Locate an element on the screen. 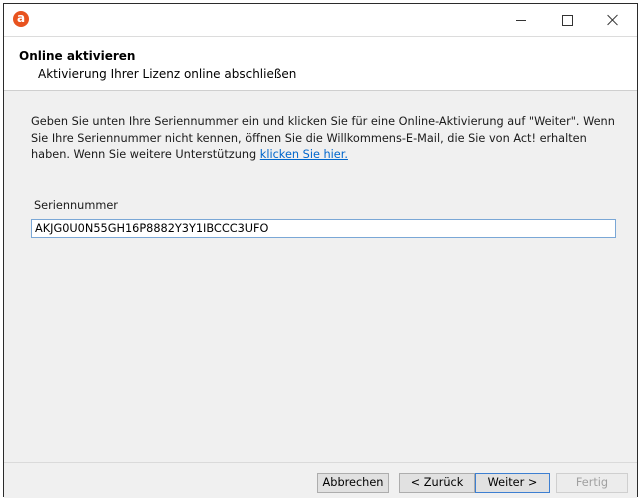 This screenshot has height=502, width=643. serial-label: Seriennummer is located at coordinates (76, 205).